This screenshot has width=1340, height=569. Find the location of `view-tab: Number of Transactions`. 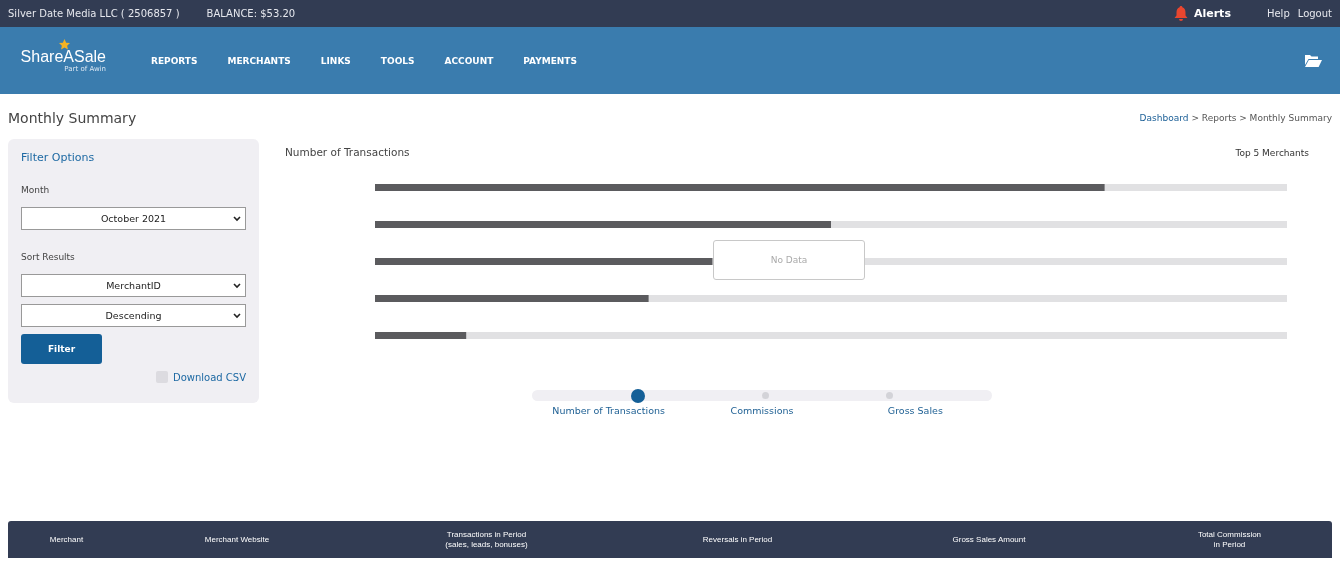

view-tab: Number of Transactions is located at coordinates (608, 410).